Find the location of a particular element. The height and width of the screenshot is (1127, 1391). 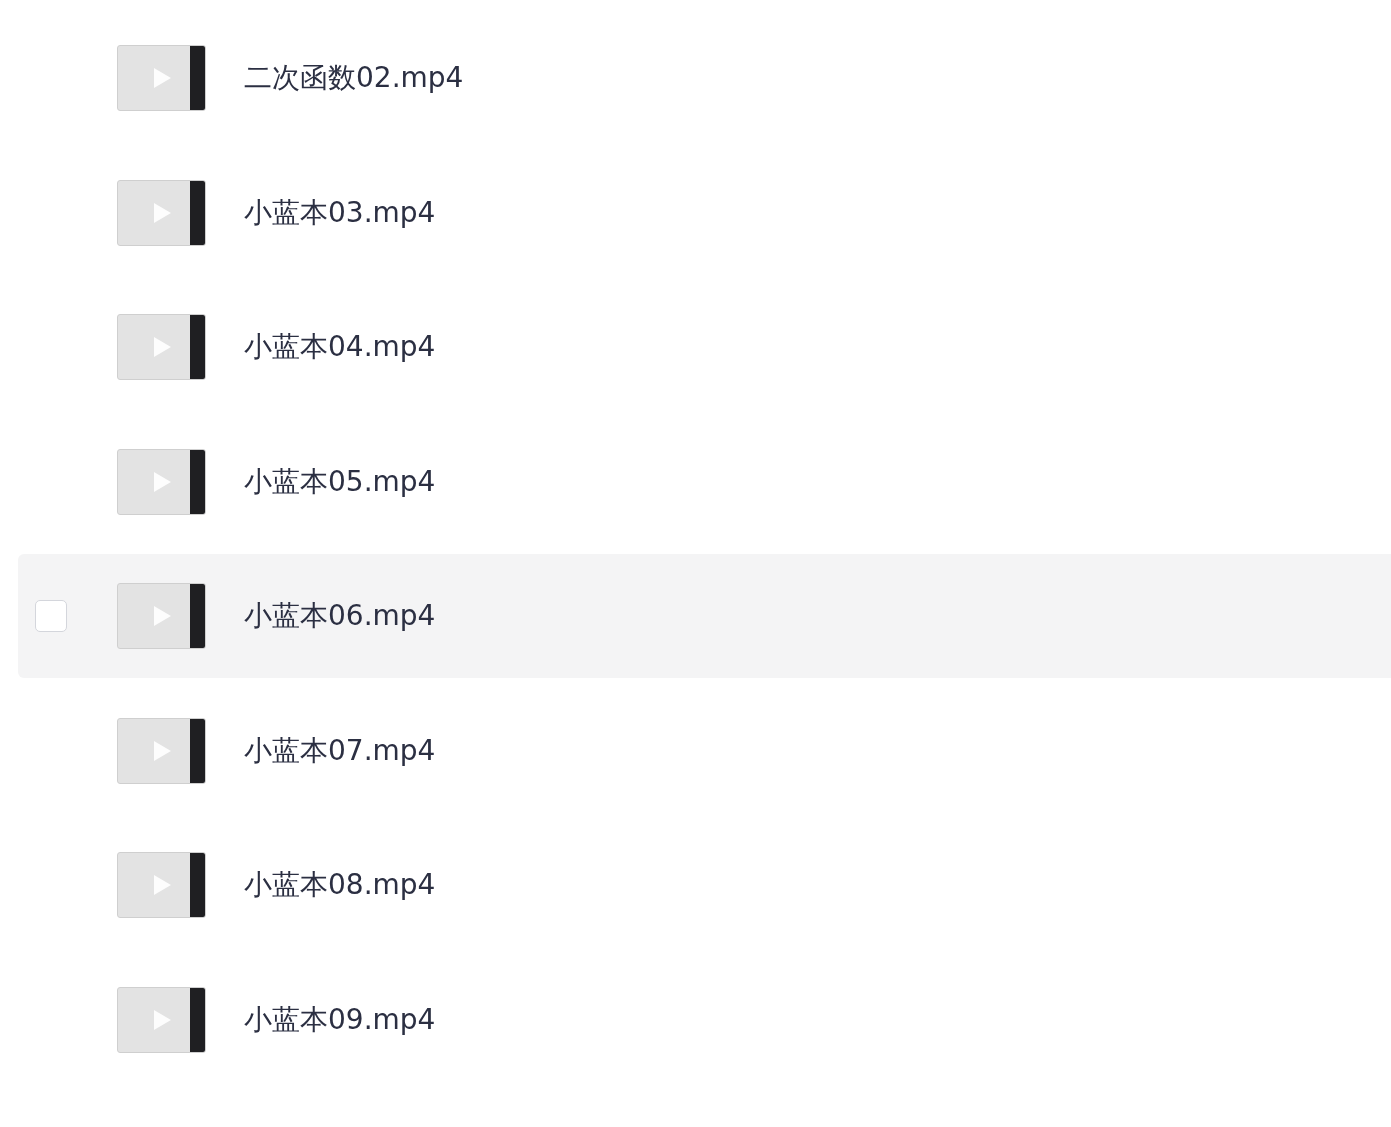

file-name: 小蓝本05.mp4 is located at coordinates (340, 481).